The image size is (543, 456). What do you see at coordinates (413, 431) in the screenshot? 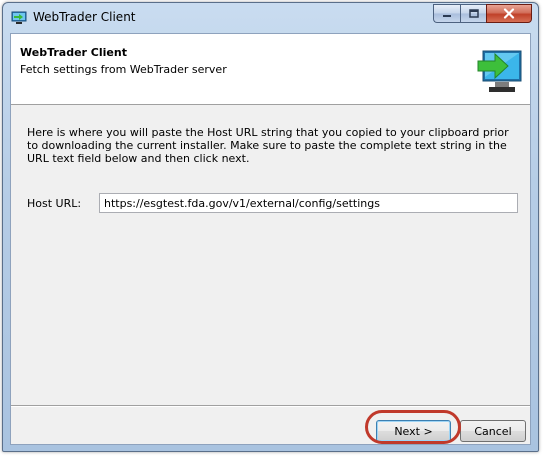
I see `next-button: Next >` at bounding box center [413, 431].